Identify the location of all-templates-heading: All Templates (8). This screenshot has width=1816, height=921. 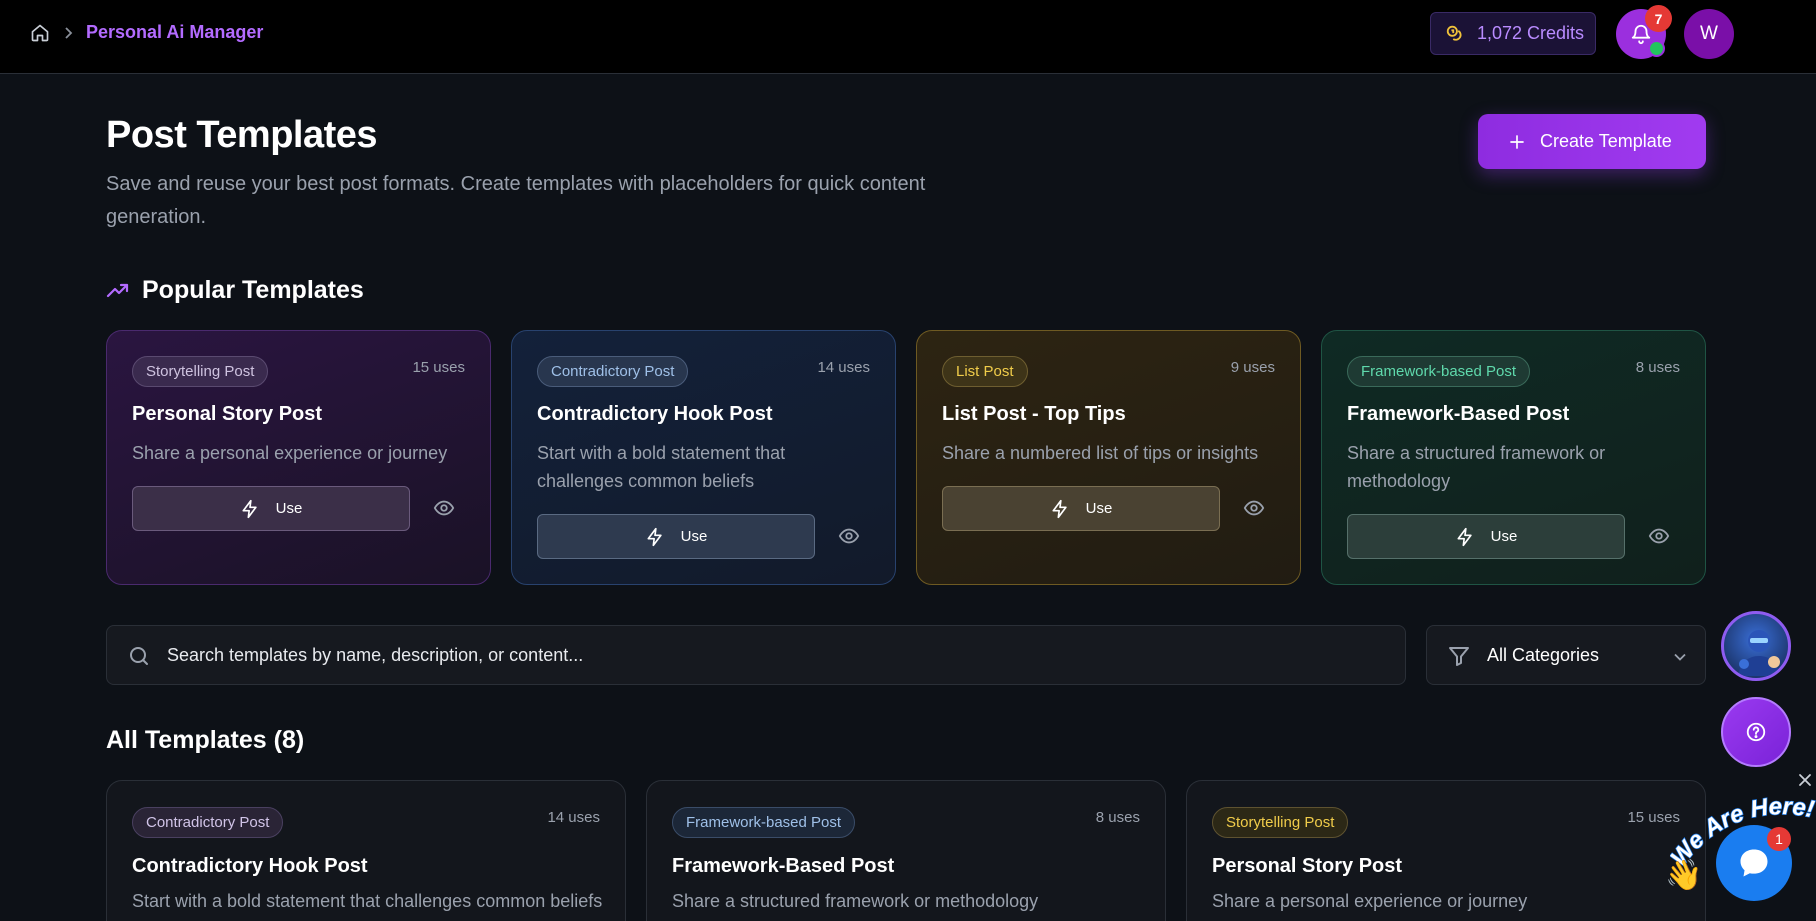
(205, 740).